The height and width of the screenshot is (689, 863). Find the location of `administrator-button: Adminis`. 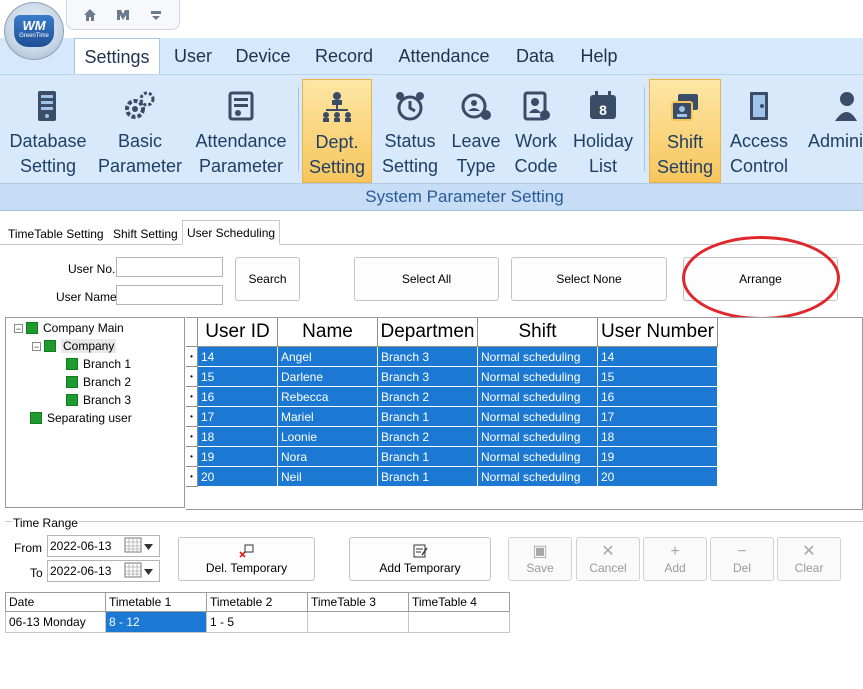

administrator-button: Adminis is located at coordinates (831, 131).